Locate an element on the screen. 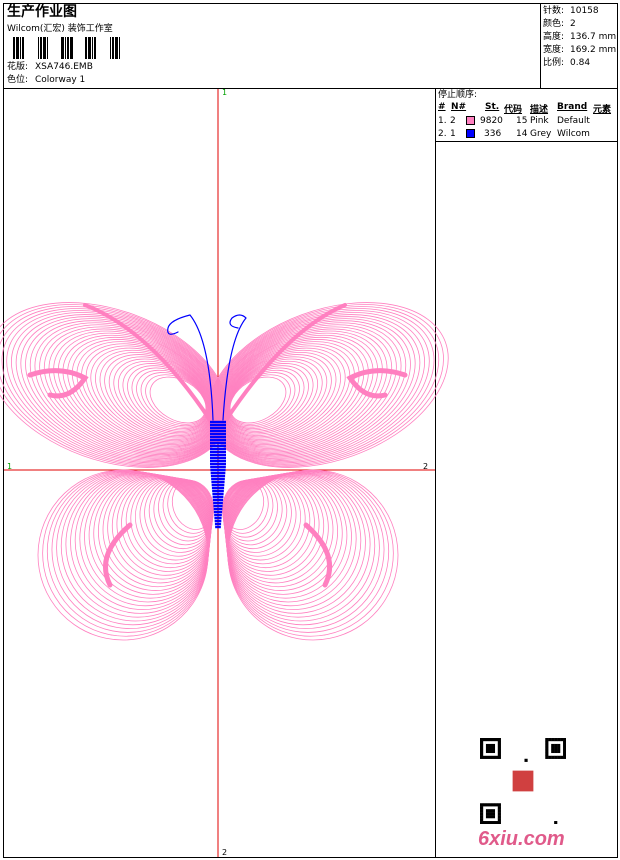  axis-label-left: 1 is located at coordinates (10, 466).